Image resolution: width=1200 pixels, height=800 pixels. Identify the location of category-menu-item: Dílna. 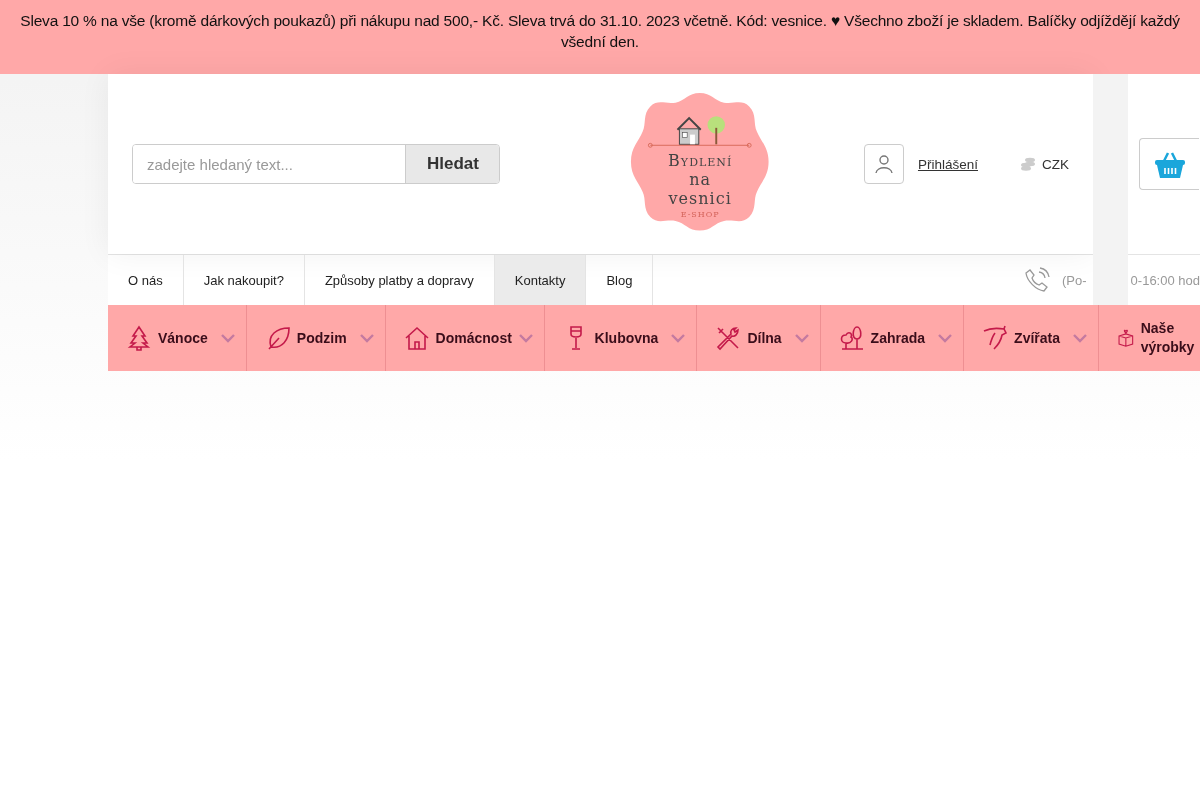
(759, 338).